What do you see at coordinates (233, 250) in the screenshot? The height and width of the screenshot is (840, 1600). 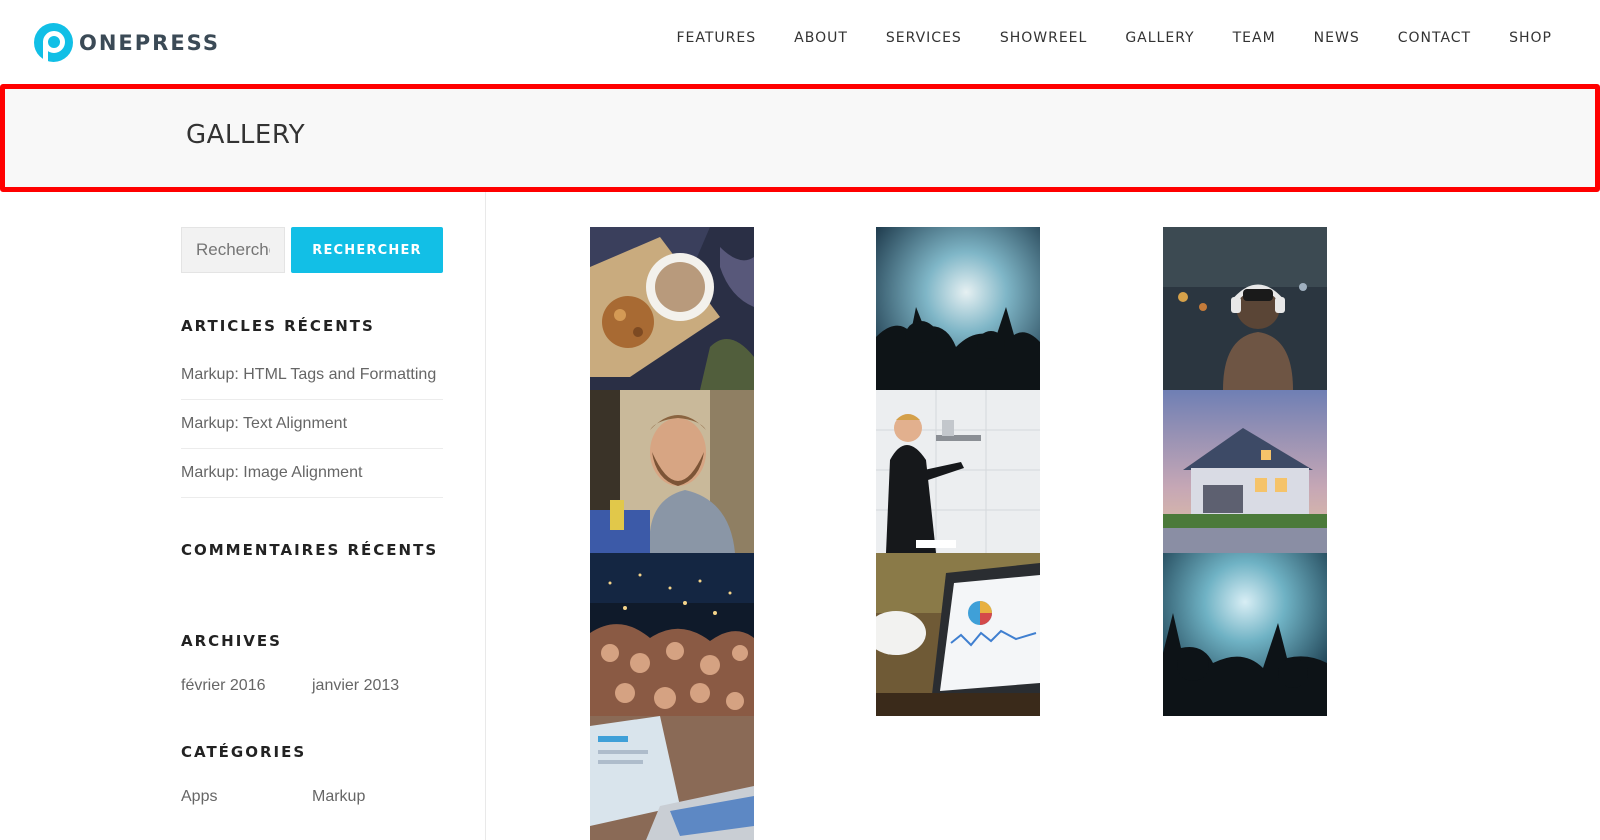 I see `search-input` at bounding box center [233, 250].